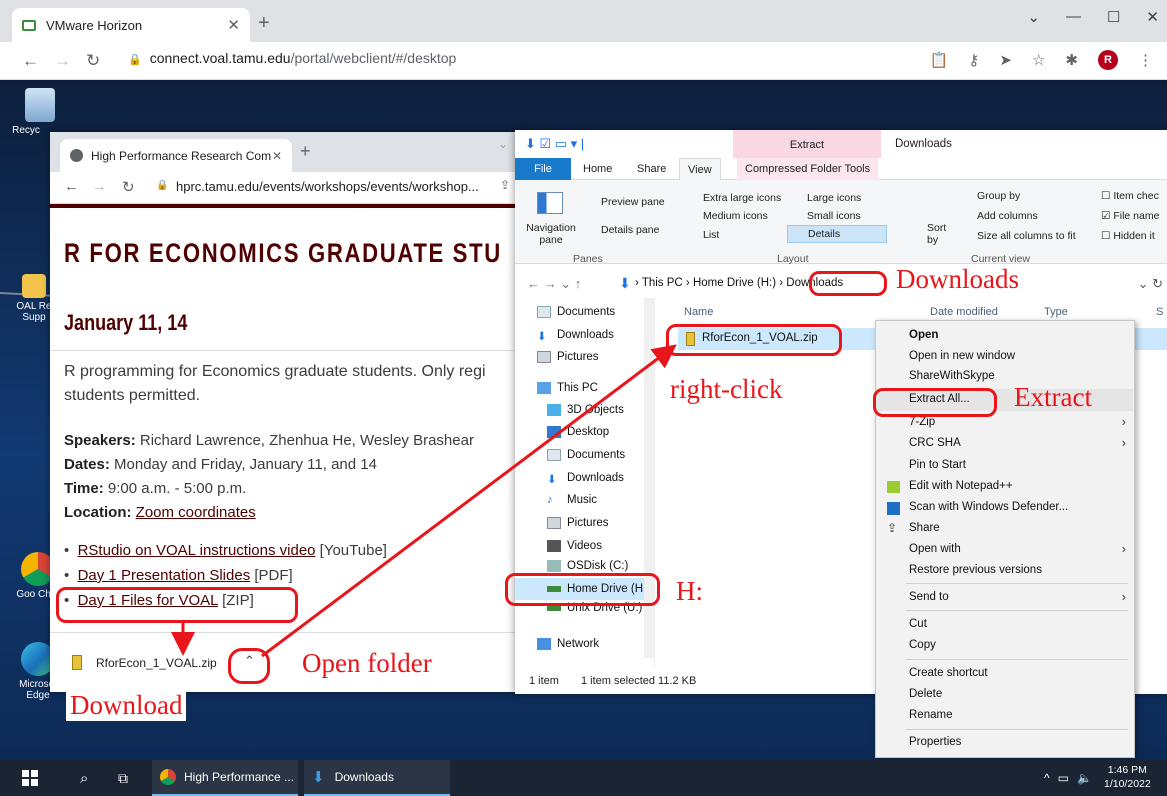 Image resolution: width=1167 pixels, height=796 pixels. What do you see at coordinates (698, 312) in the screenshot?
I see `column-name: Name` at bounding box center [698, 312].